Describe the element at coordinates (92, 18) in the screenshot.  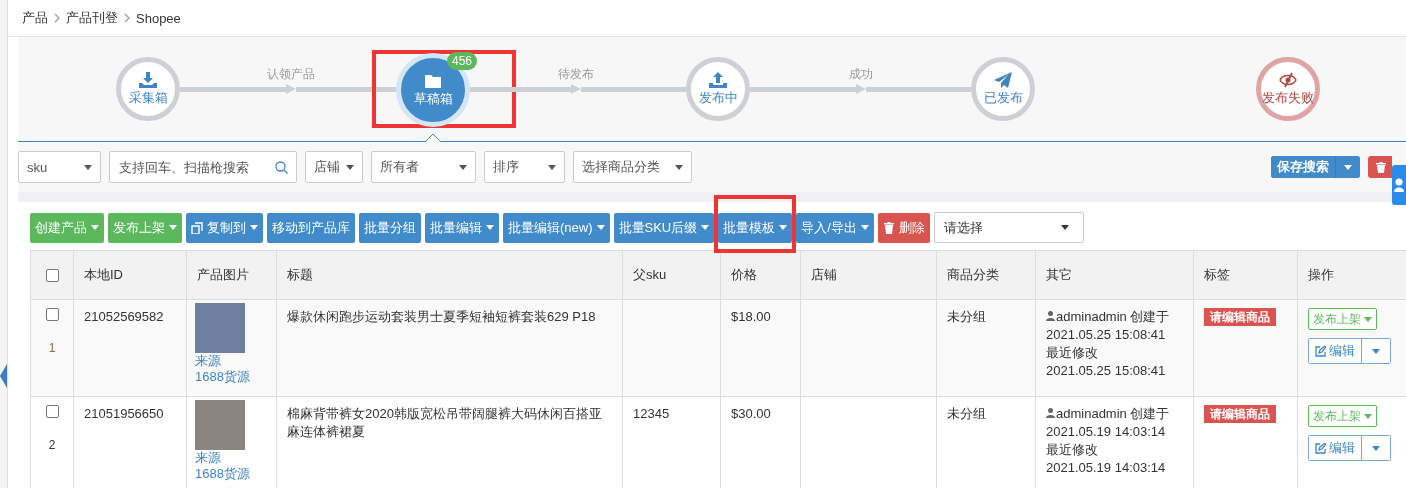
I see `breadcrumb-item: 产品刊登` at that location.